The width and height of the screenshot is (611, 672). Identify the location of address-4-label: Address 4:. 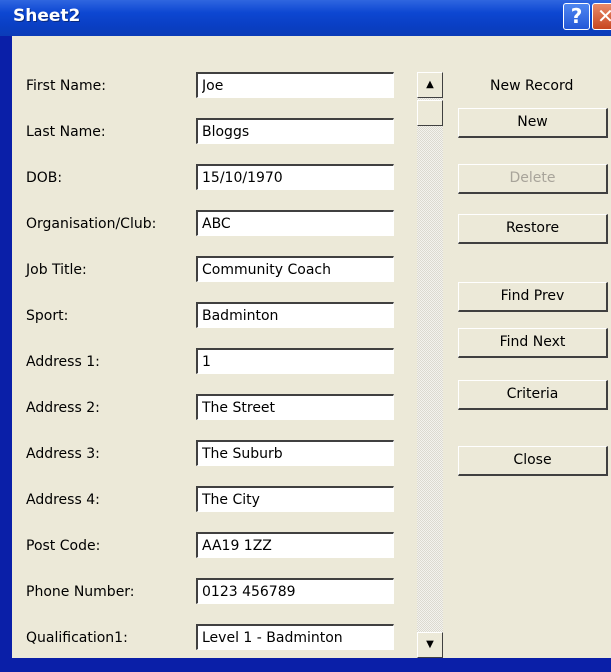
(63, 500).